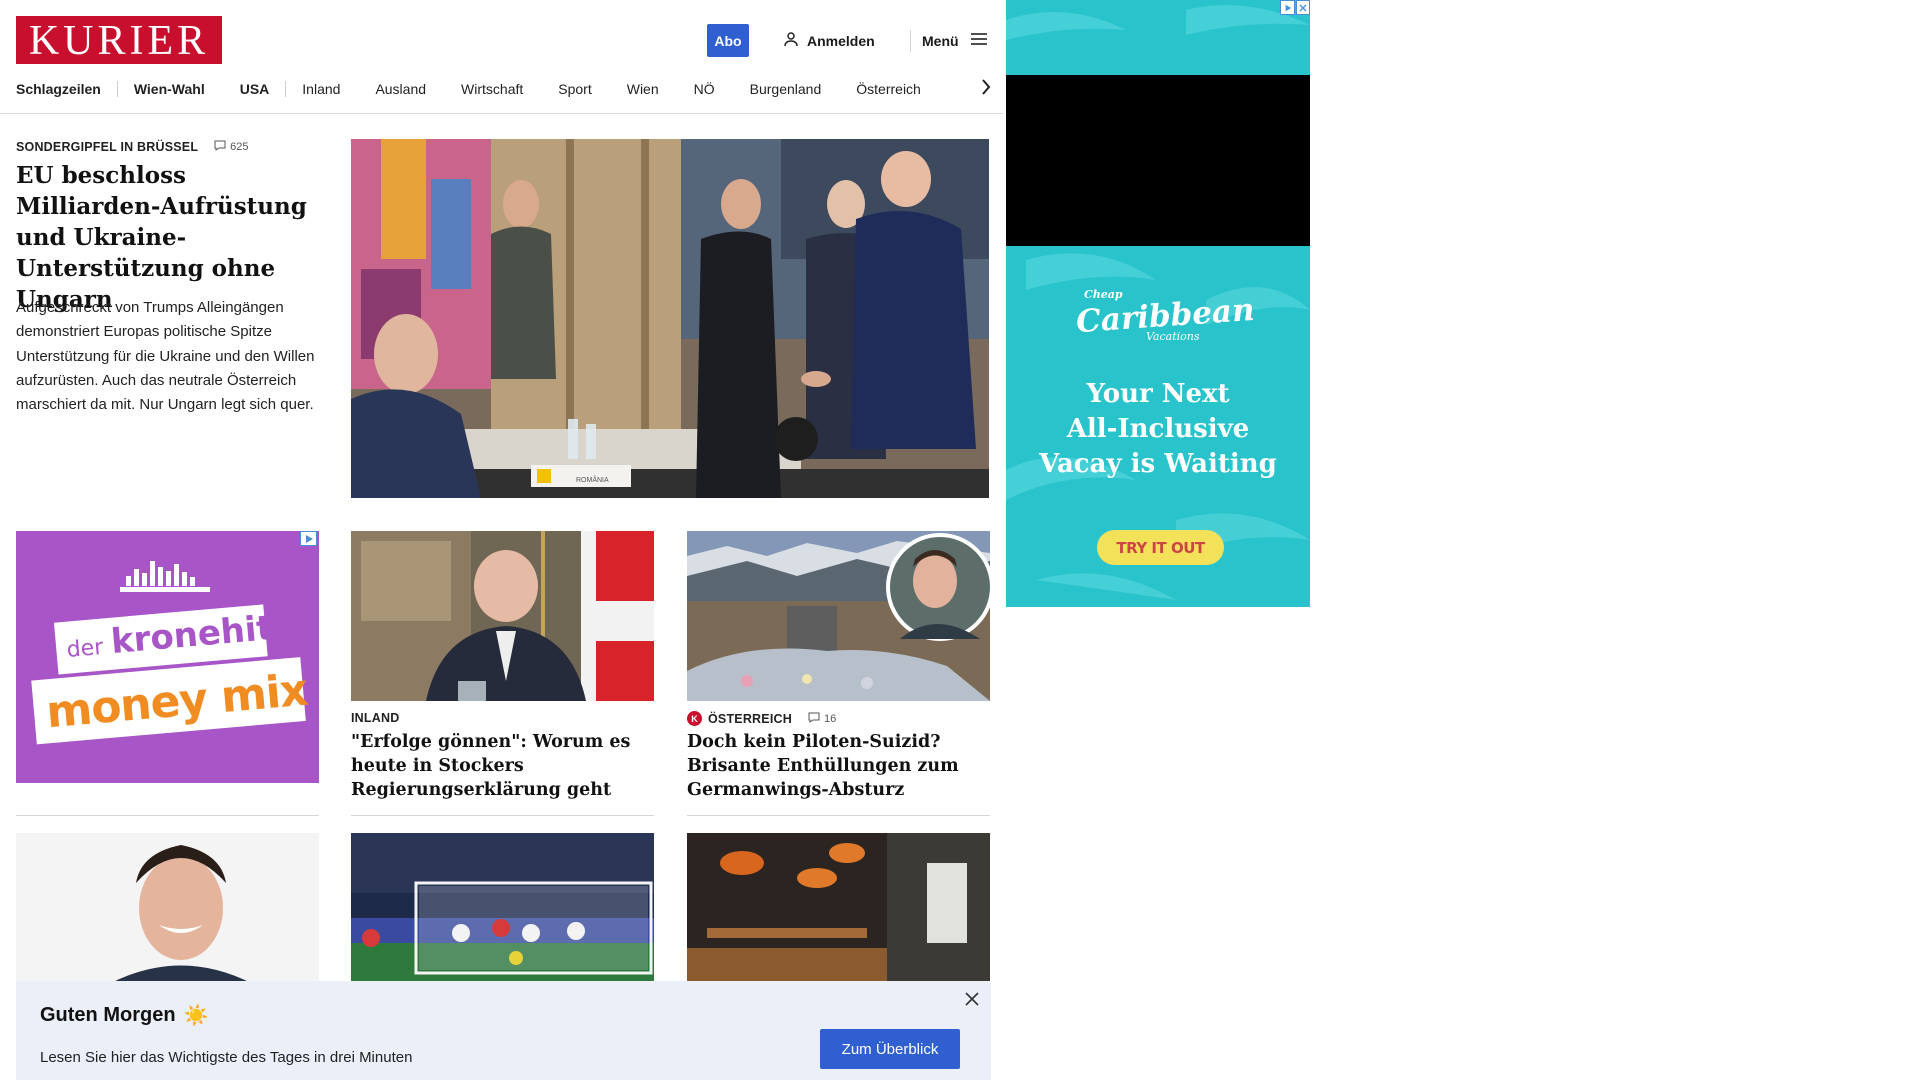  I want to click on nav-item-noe: NÖ, so click(704, 89).